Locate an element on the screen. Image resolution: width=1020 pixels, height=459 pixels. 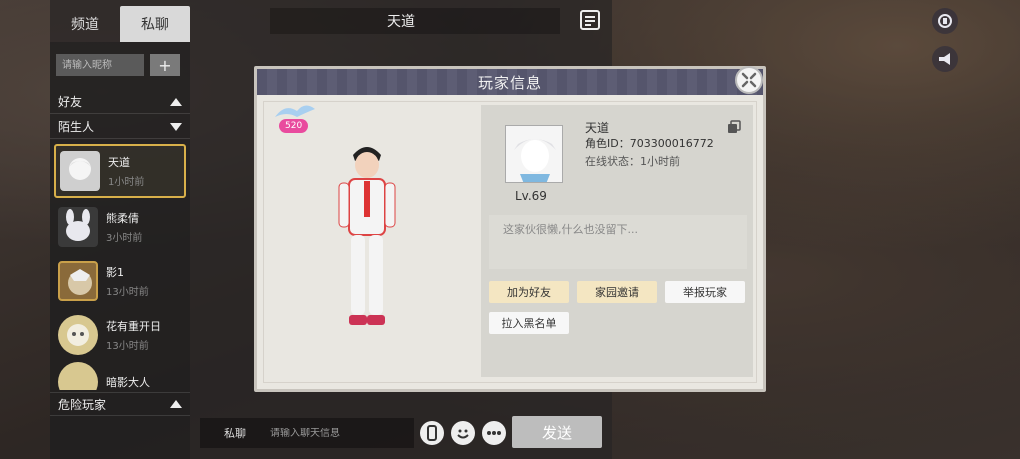
copy-icon is located at coordinates (734, 126).